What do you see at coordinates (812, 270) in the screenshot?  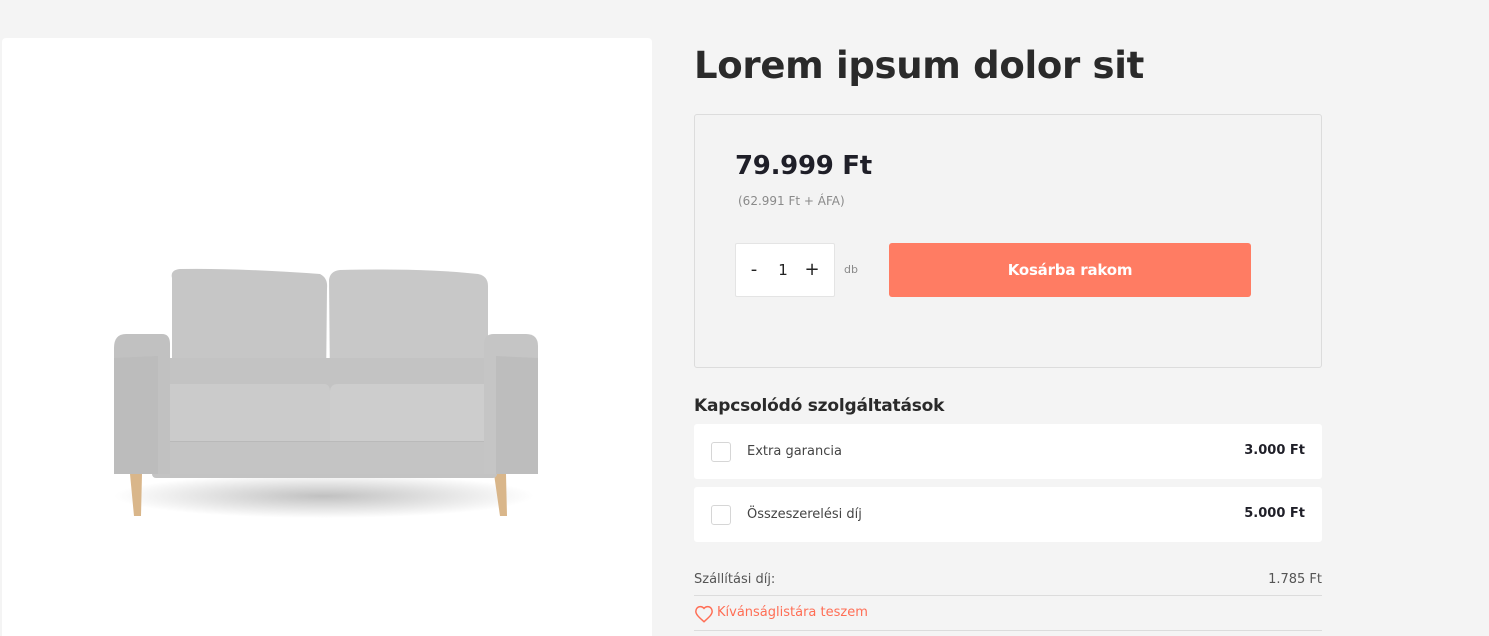 I see `increase-quantity-button: +` at bounding box center [812, 270].